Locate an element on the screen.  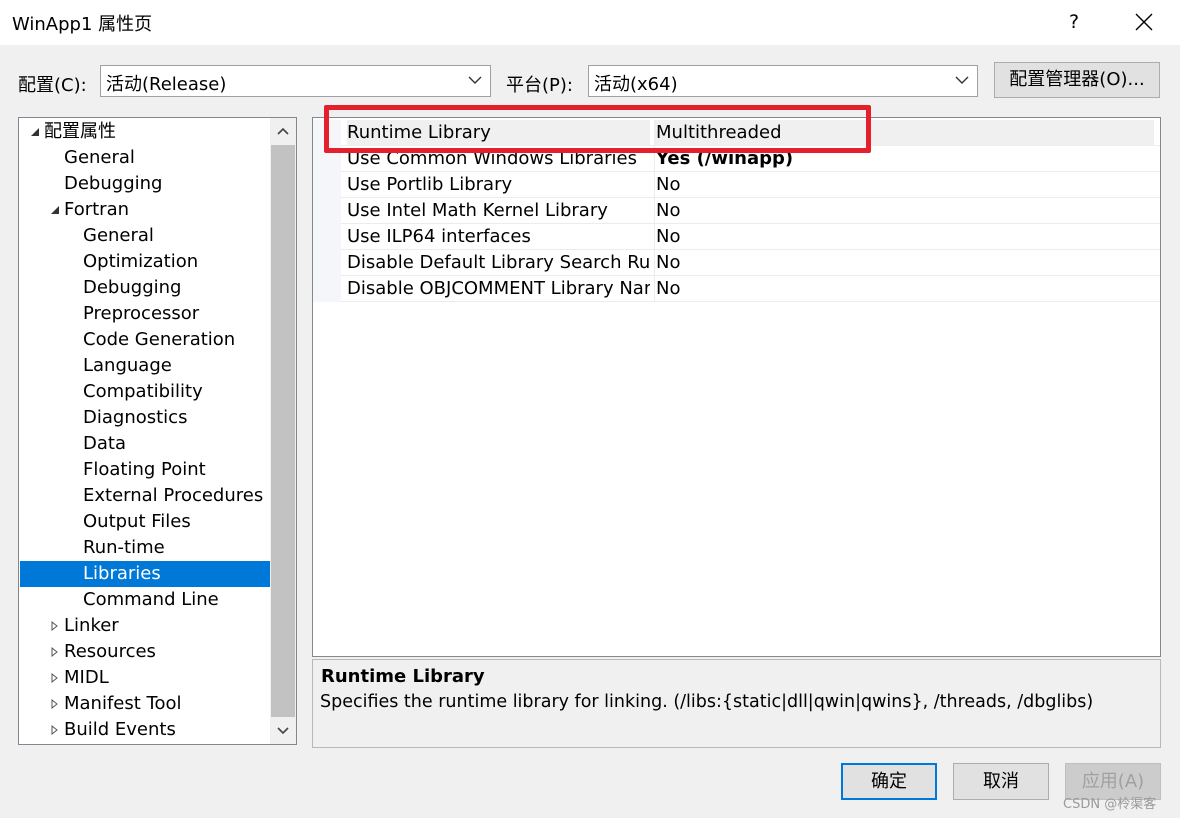
property-row: Use Intel Math Kernel Library No is located at coordinates (736, 211).